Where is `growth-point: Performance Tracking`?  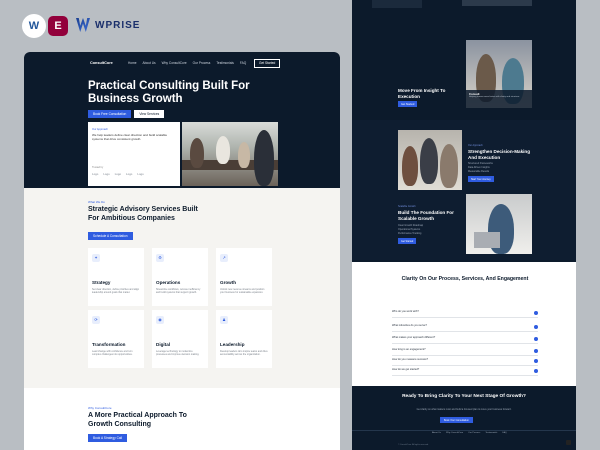 growth-point: Performance Tracking is located at coordinates (410, 233).